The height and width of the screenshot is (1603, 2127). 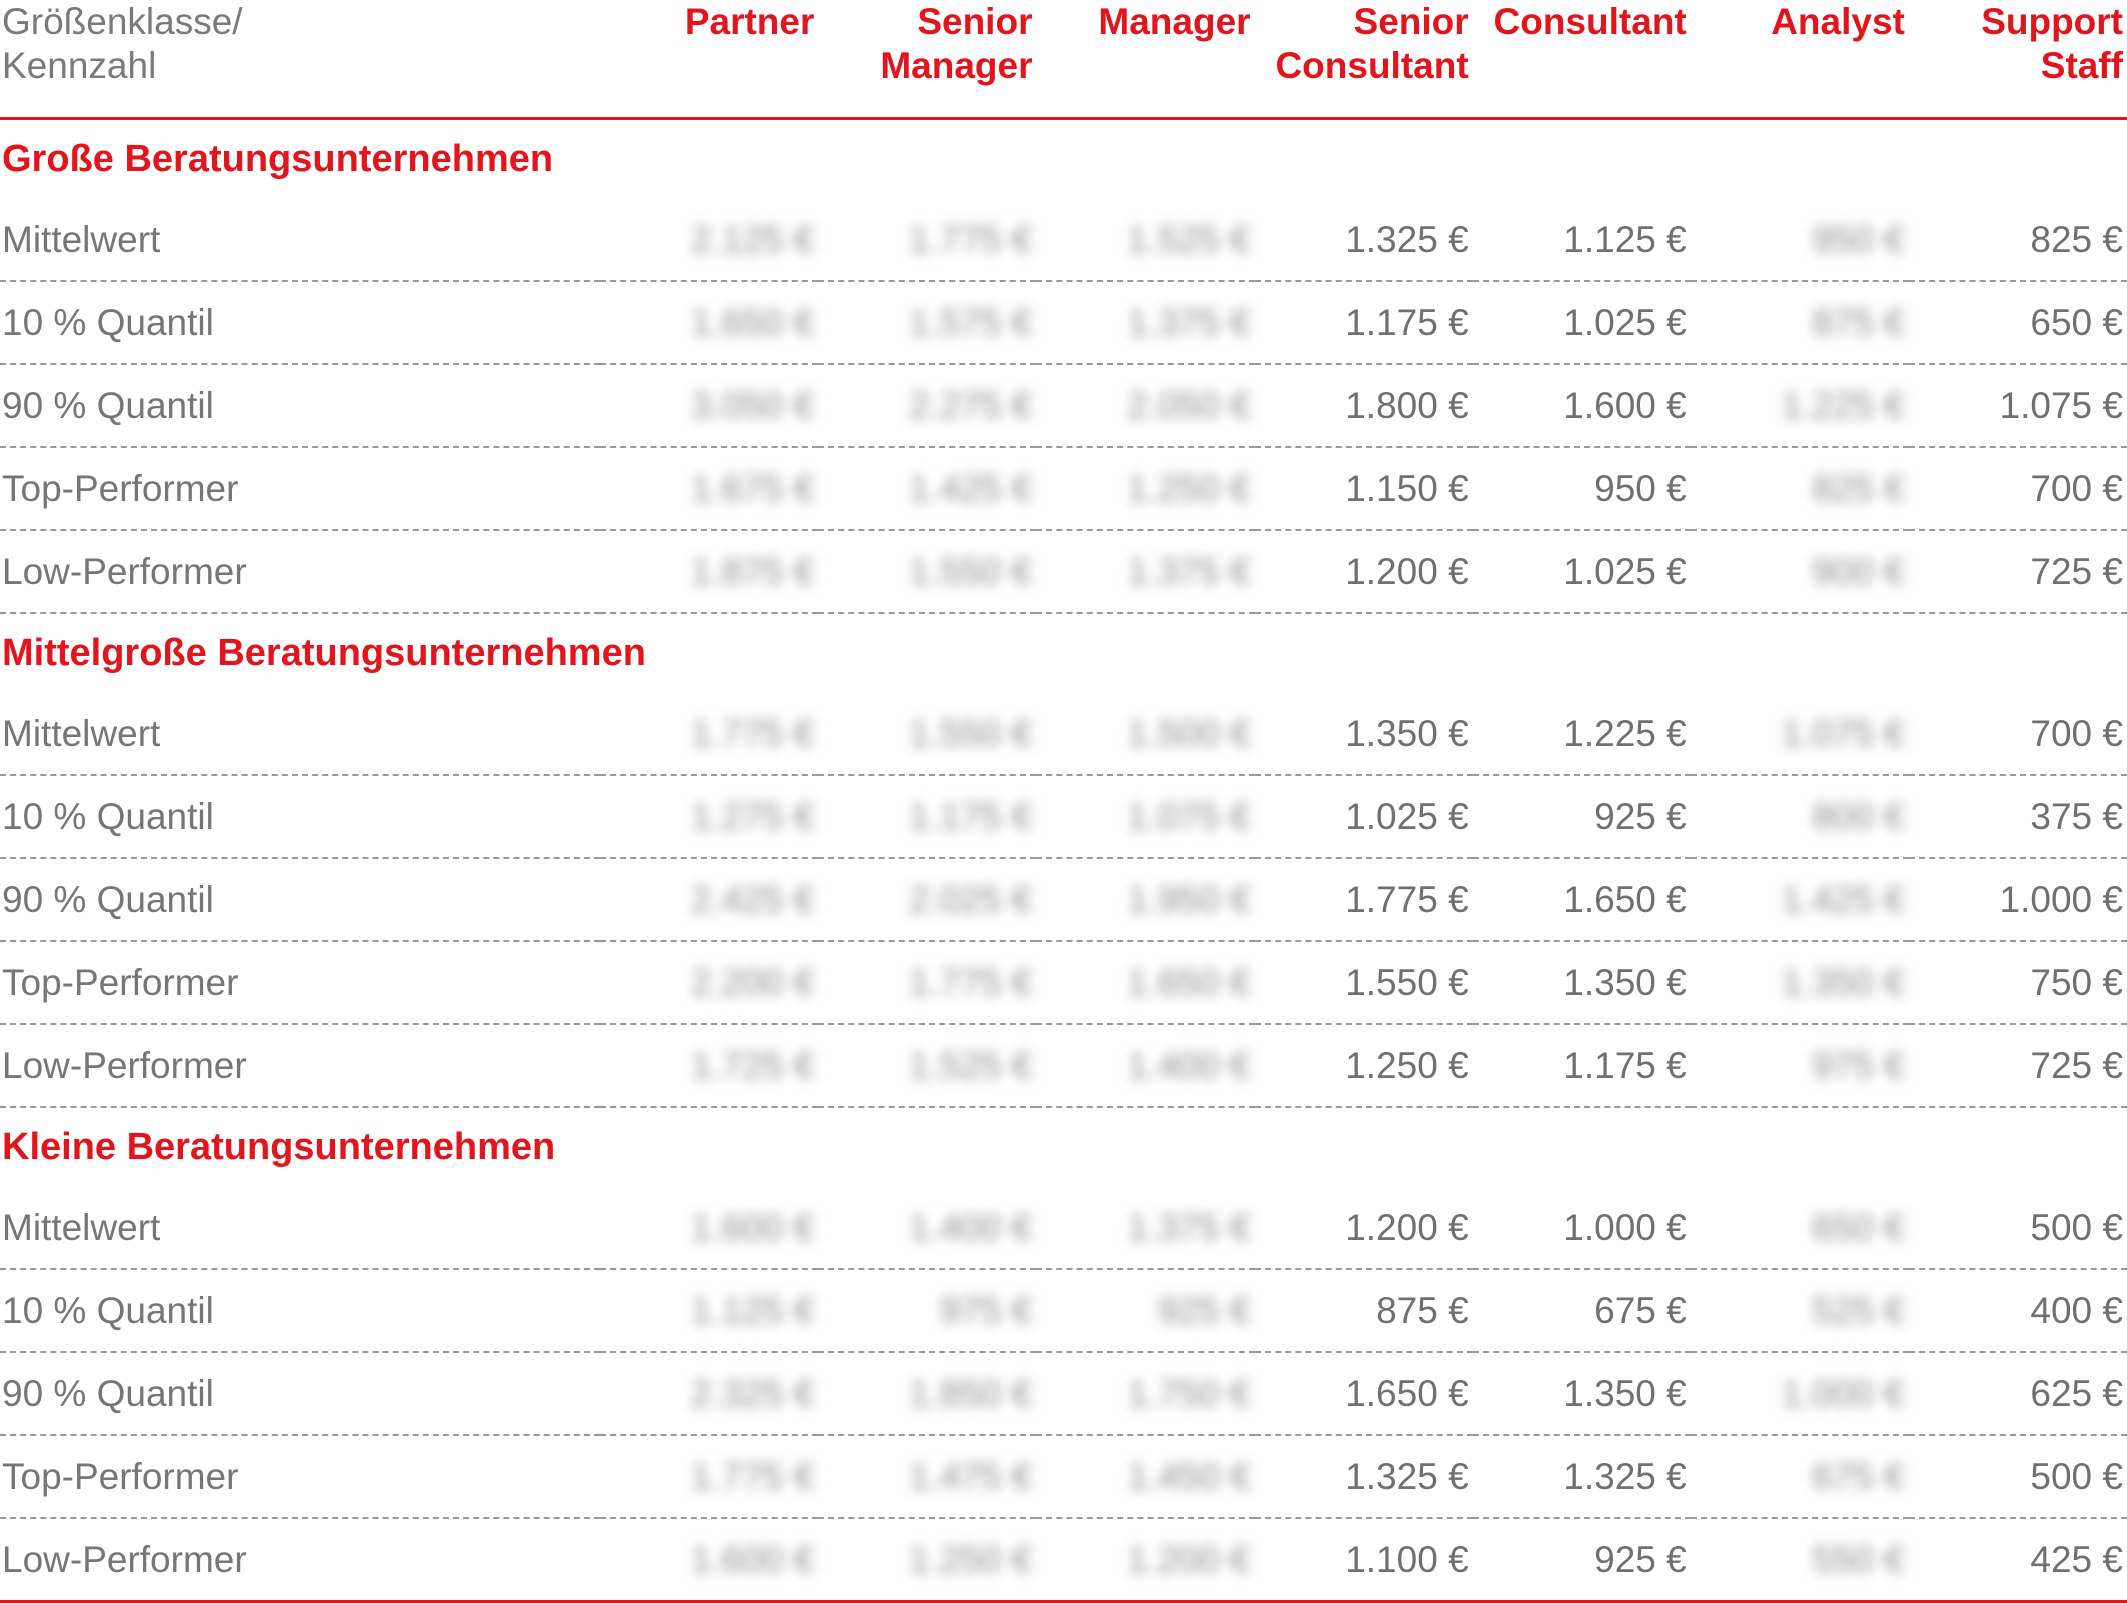 What do you see at coordinates (1145, 734) in the screenshot?
I see `value-cell: 1.500 €` at bounding box center [1145, 734].